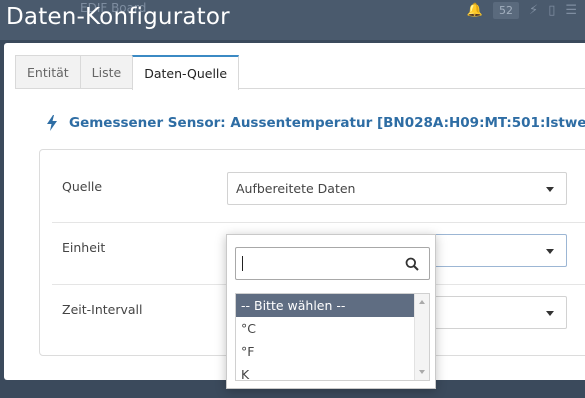 This screenshot has width=585, height=398. What do you see at coordinates (82, 186) in the screenshot?
I see `quelle-label: Quelle` at bounding box center [82, 186].